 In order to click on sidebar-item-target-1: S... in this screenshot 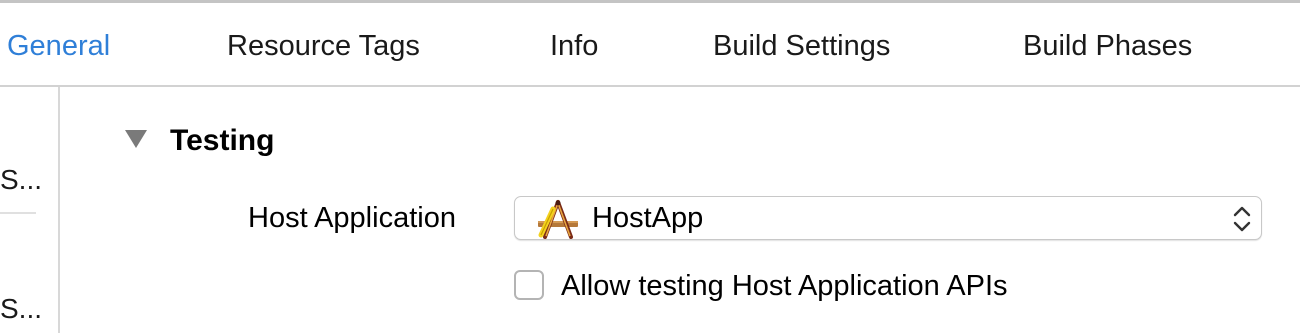, I will do `click(21, 180)`.